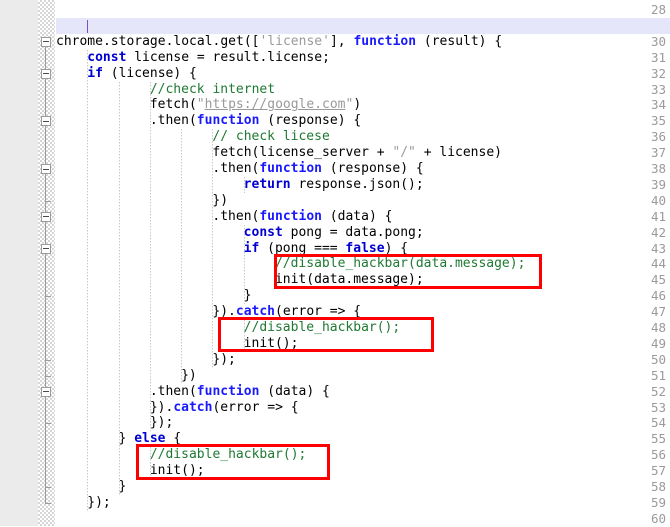 The image size is (670, 527). I want to click on token-pl: fetch(license_server +, so click(302, 153).